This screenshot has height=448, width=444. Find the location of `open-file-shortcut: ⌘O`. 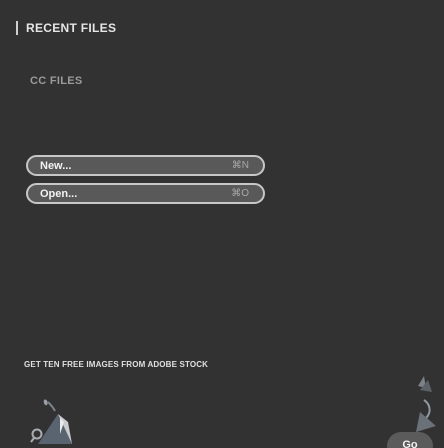

open-file-shortcut: ⌘O is located at coordinates (240, 193).